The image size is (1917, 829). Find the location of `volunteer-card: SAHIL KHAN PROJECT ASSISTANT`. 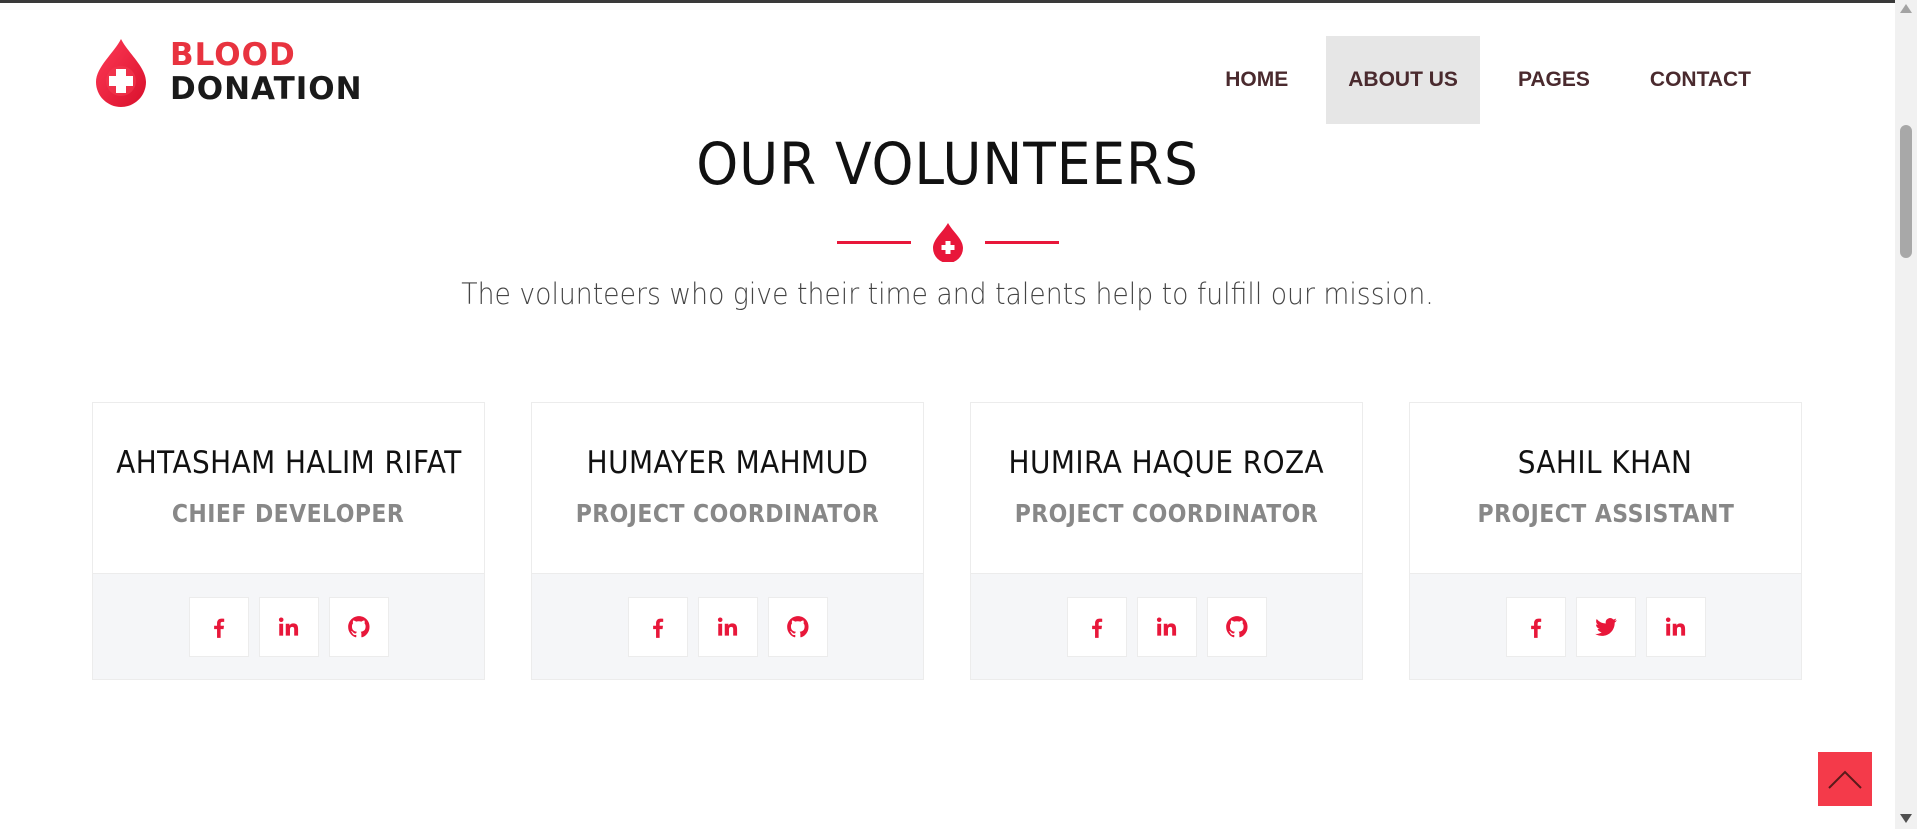

volunteer-card: SAHIL KHAN PROJECT ASSISTANT is located at coordinates (1605, 541).